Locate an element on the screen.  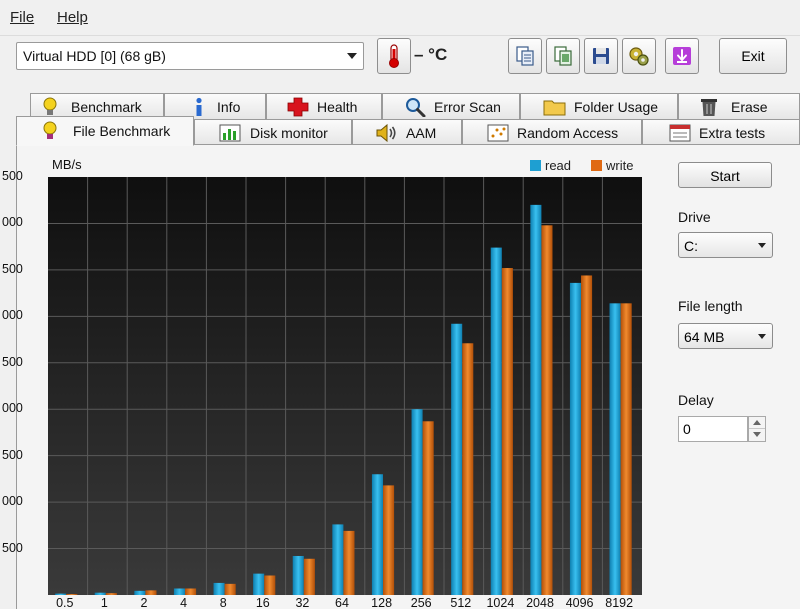
start-button: Start is located at coordinates (725, 175).